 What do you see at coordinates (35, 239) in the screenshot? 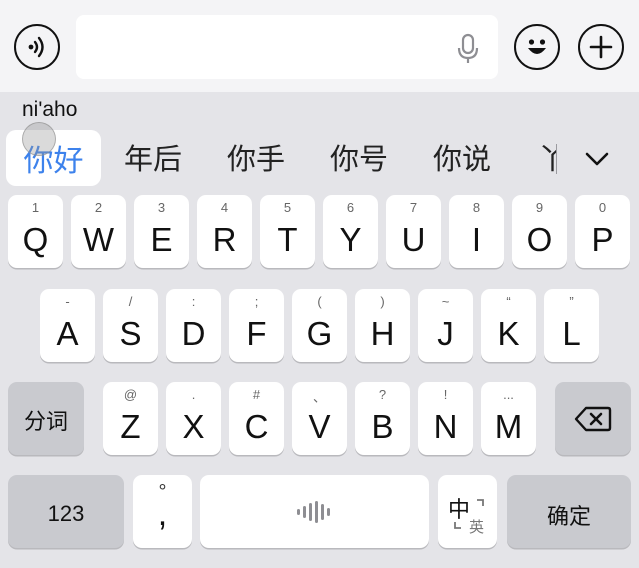
I see `key-label: Q` at bounding box center [35, 239].